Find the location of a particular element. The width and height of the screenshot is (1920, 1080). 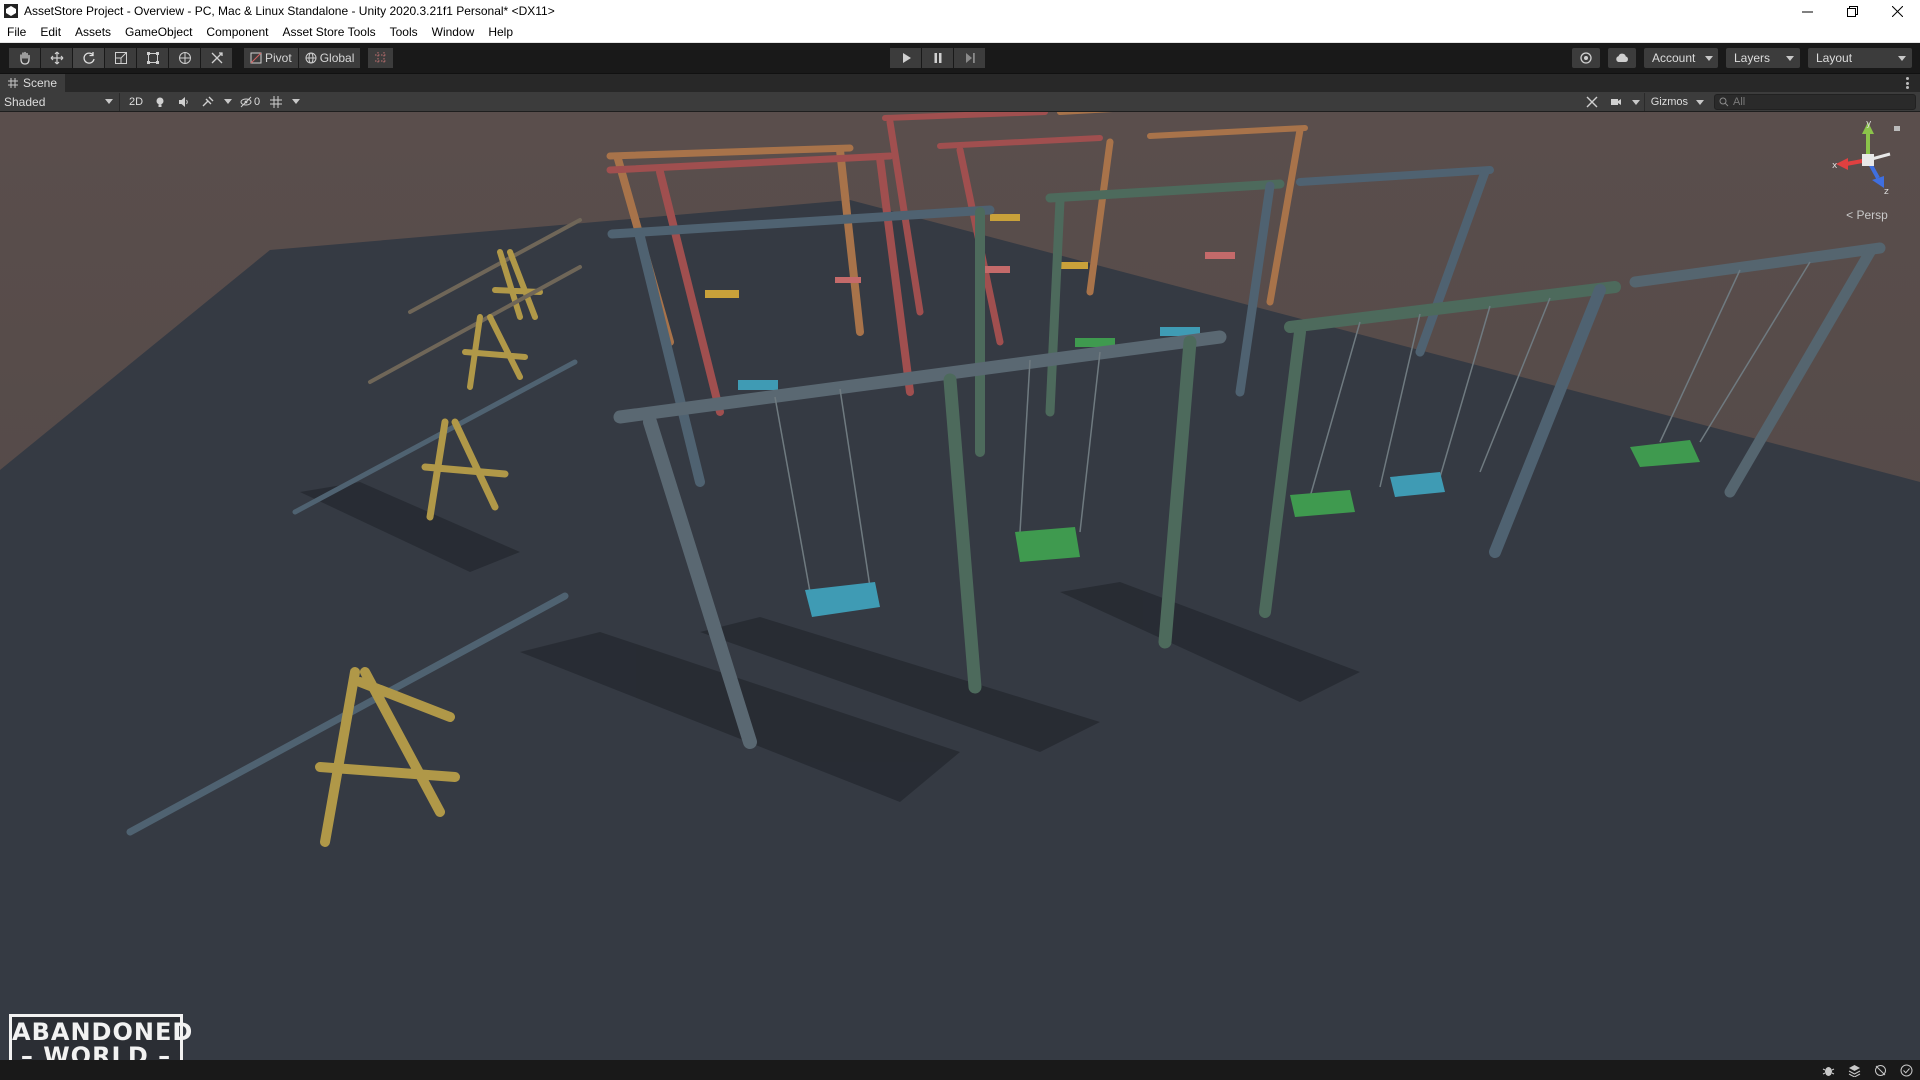

play-icon is located at coordinates (906, 58).